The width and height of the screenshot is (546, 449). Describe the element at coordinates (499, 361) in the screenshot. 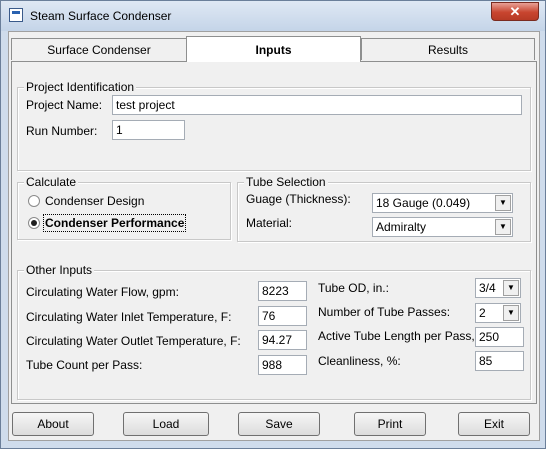

I see `cleanliness-input: 85` at that location.